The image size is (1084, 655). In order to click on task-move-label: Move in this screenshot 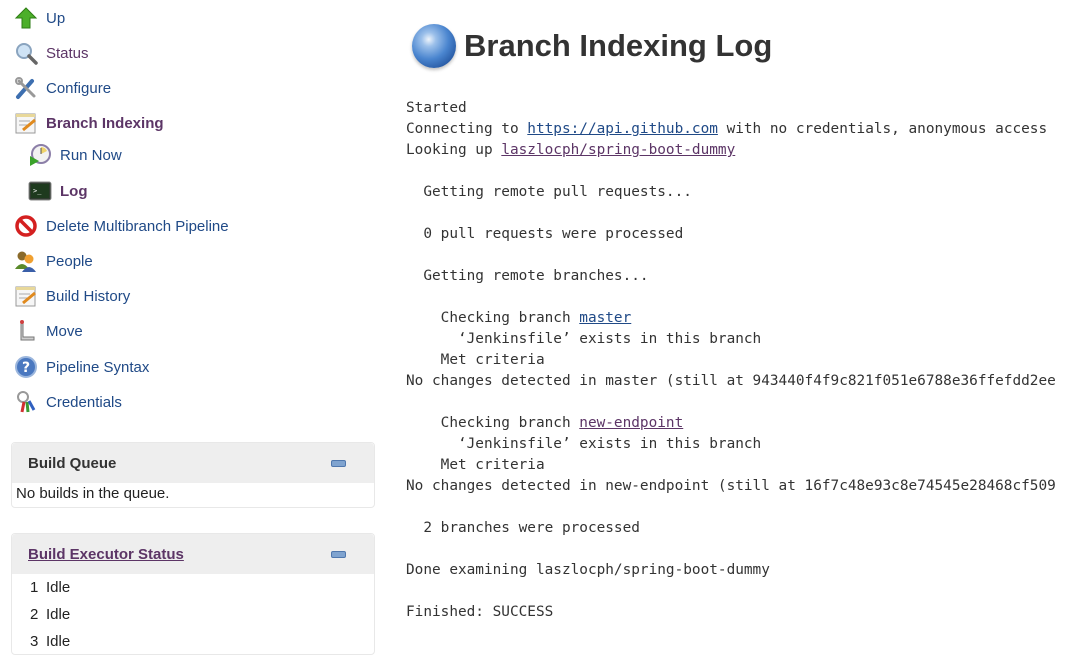, I will do `click(64, 331)`.